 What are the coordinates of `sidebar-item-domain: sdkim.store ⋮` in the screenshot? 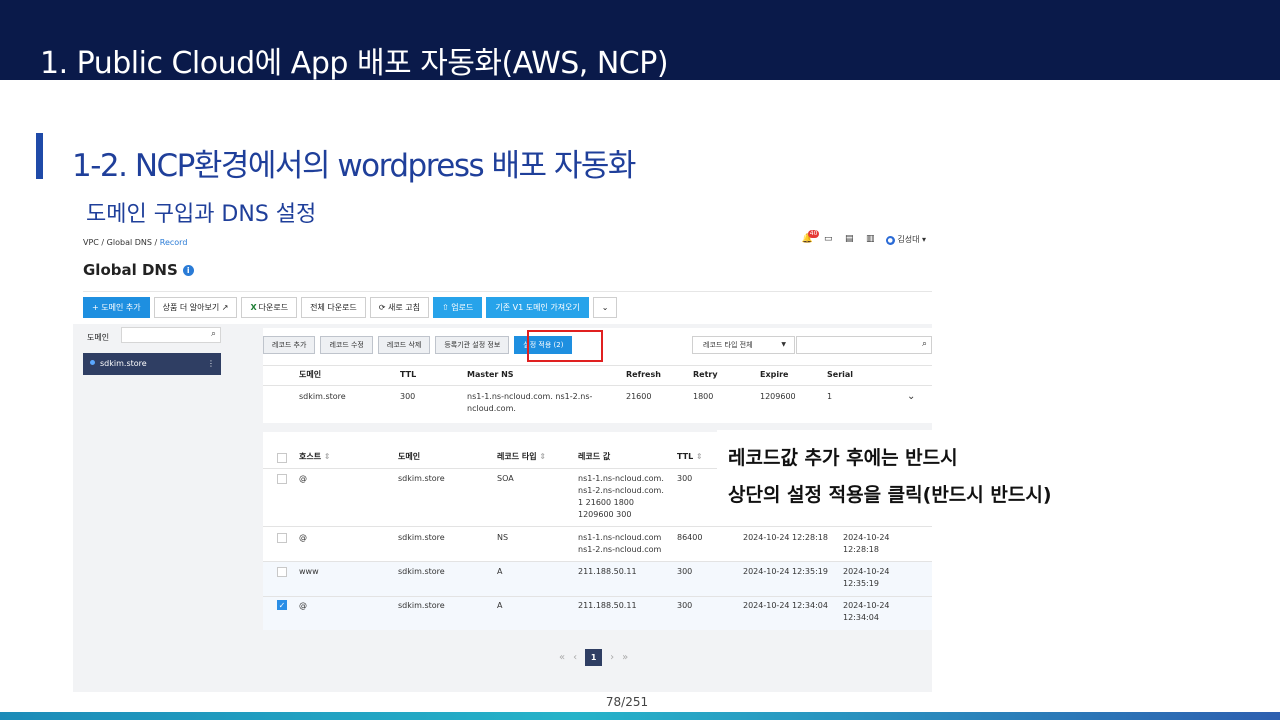 It's located at (152, 364).